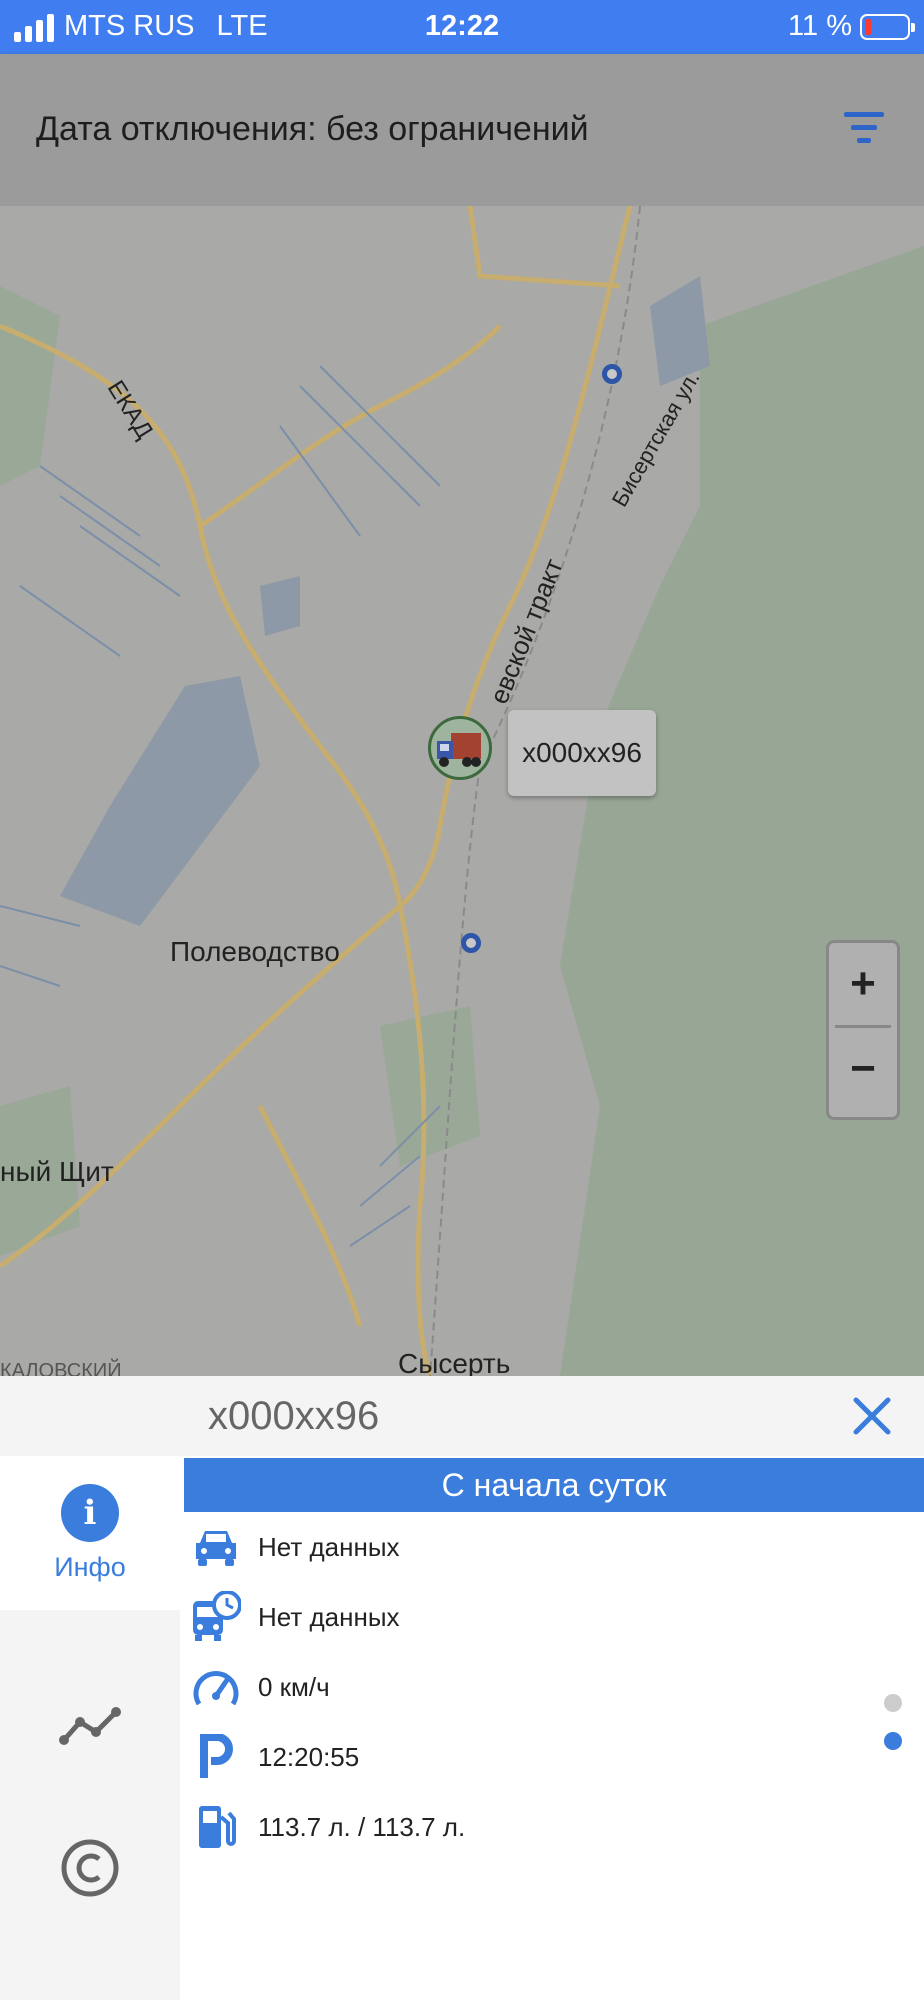 The width and height of the screenshot is (924, 2000). I want to click on zoom-out-button: −, so click(863, 1069).